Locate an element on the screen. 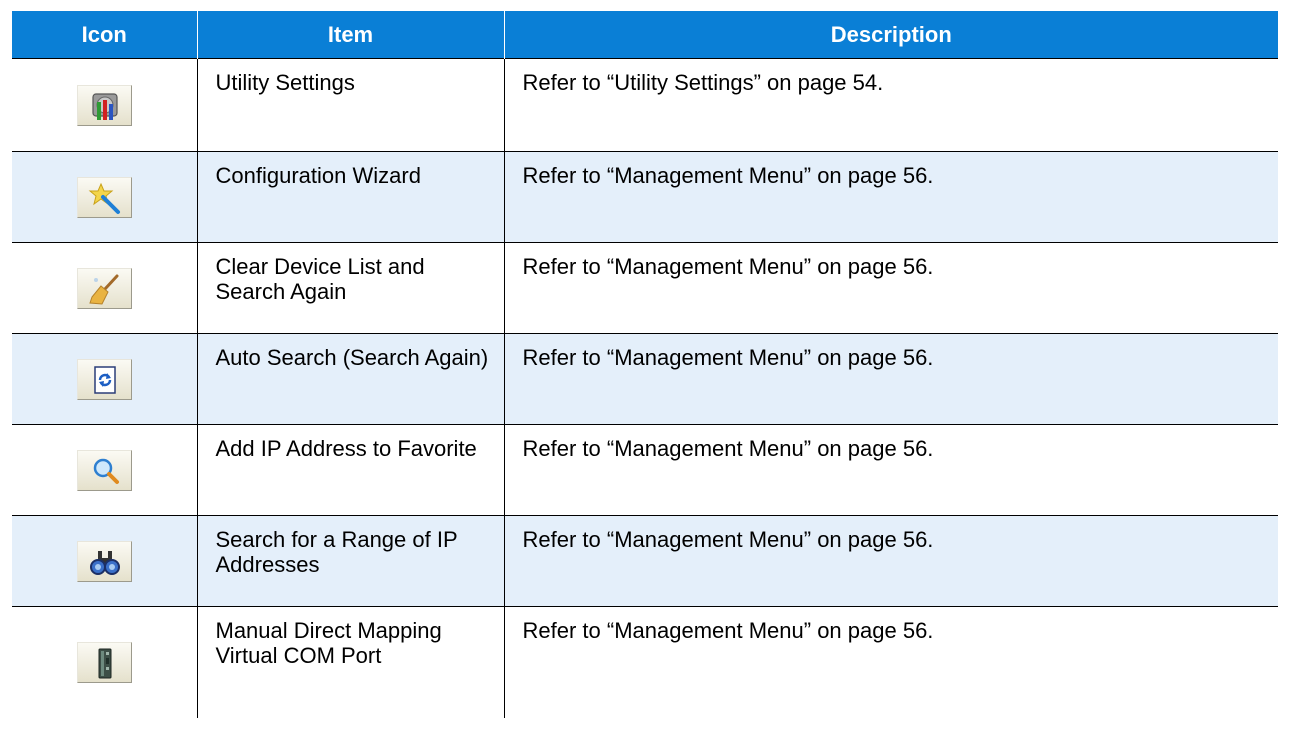 This screenshot has height=747, width=1291. configuration-wizard-button is located at coordinates (104, 197).